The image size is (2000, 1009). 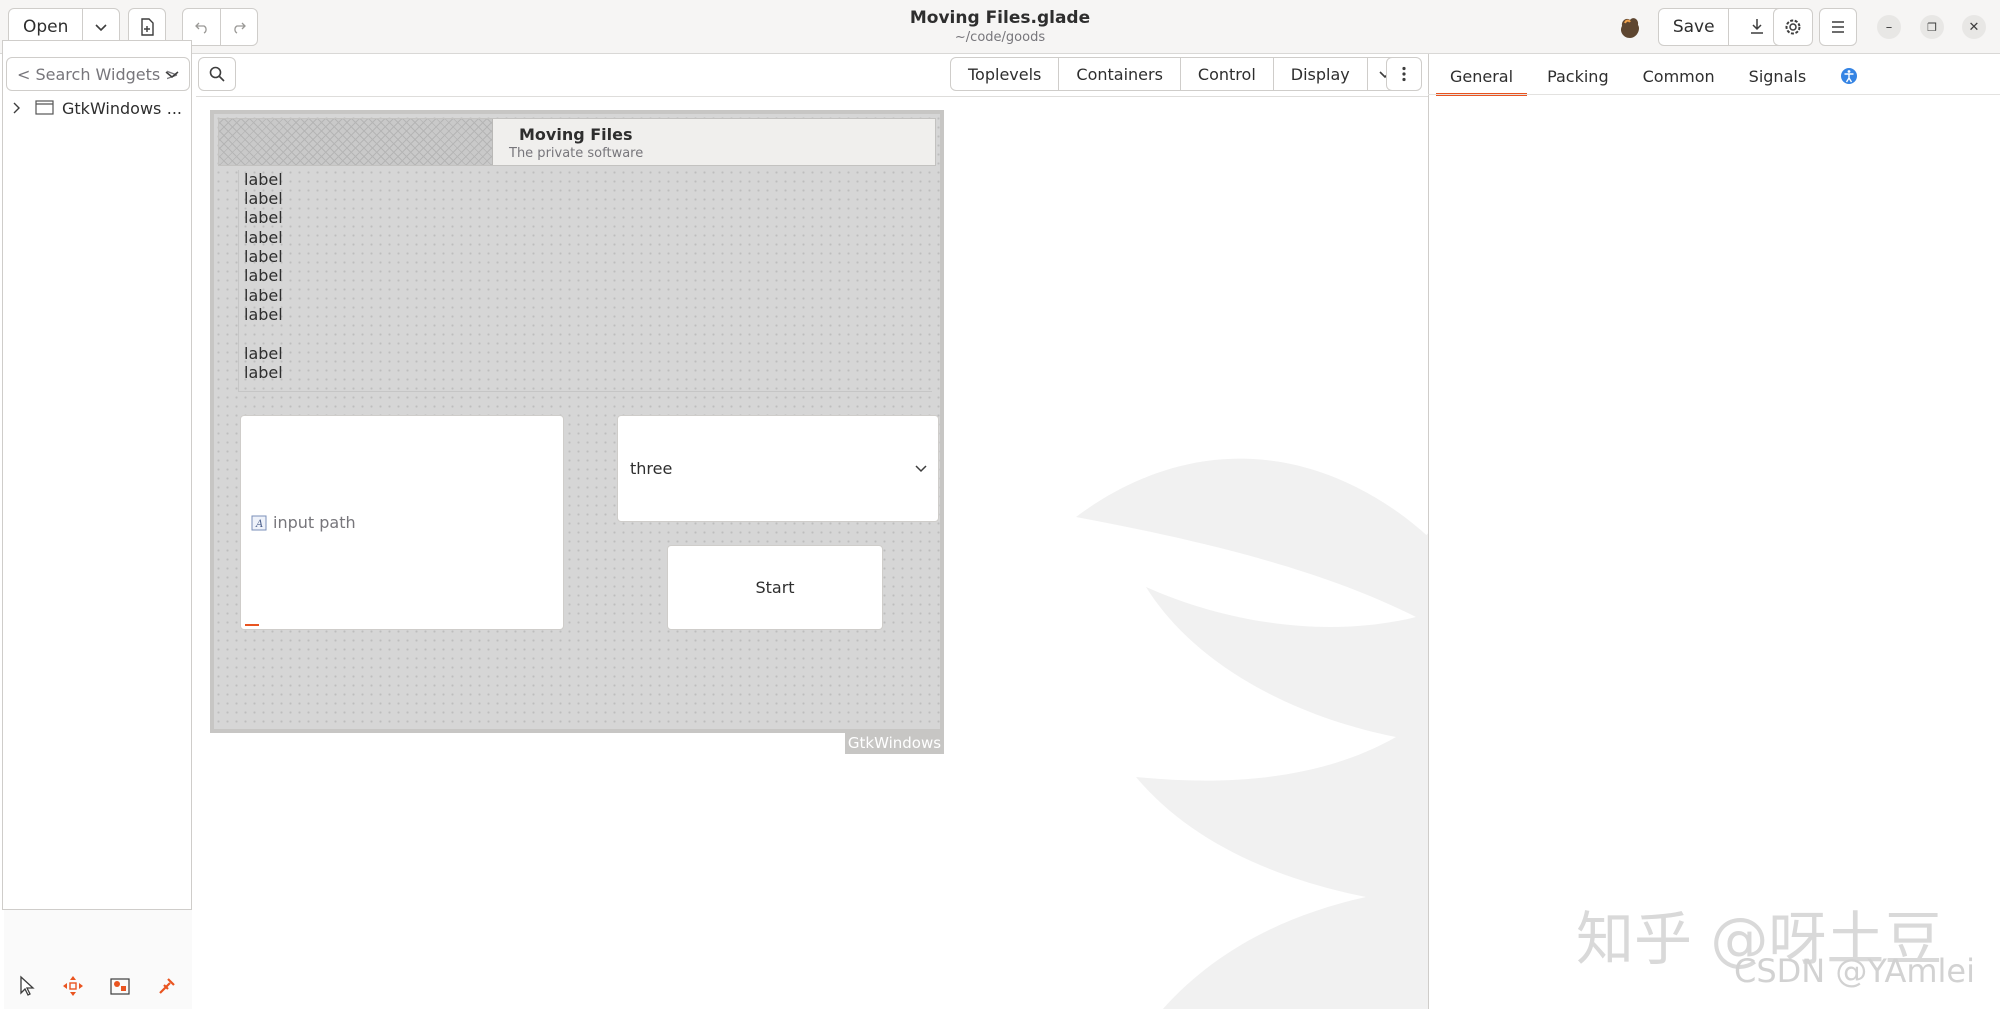 I want to click on window-icon, so click(x=44, y=107).